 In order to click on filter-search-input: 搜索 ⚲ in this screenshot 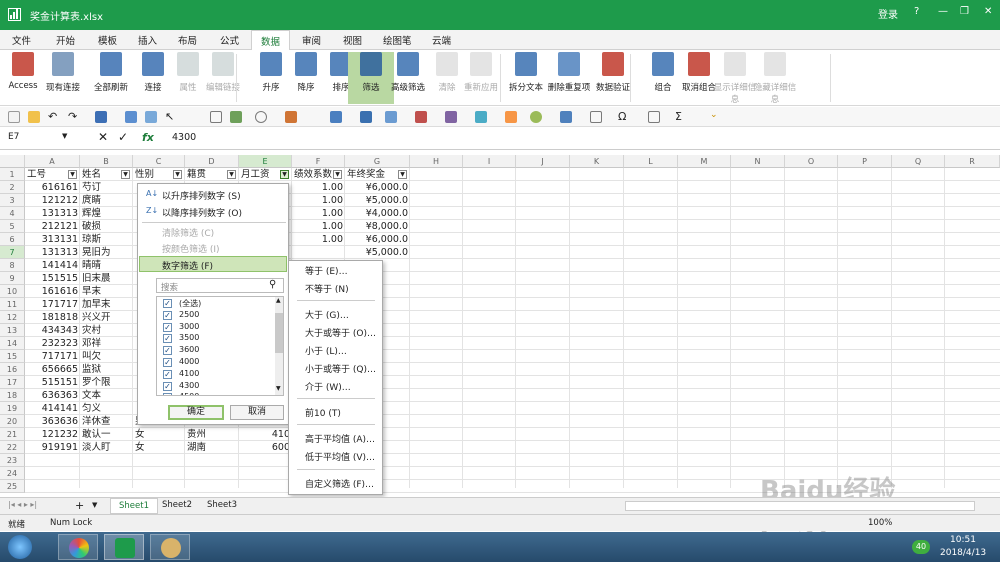, I will do `click(220, 285)`.